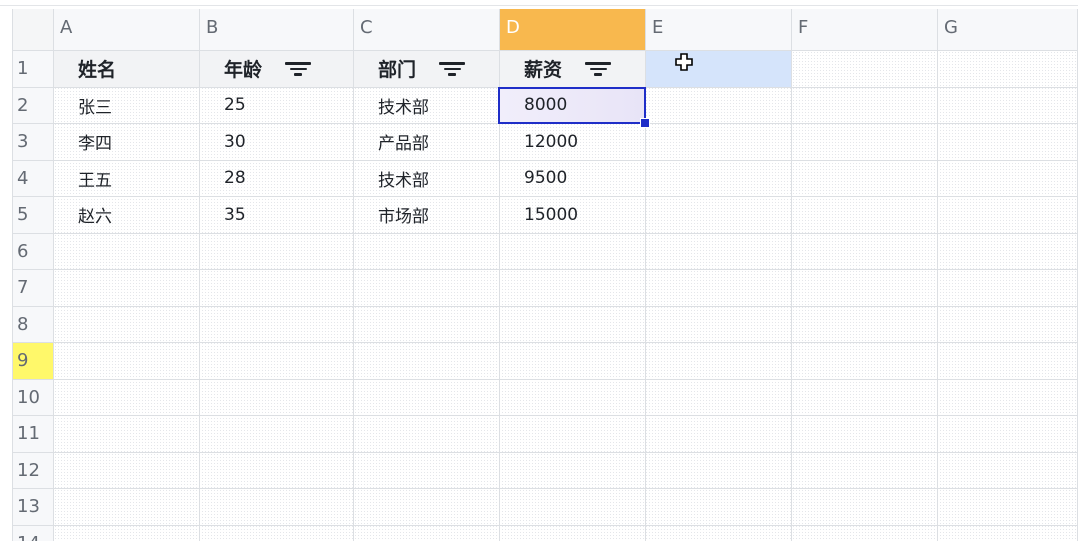 The width and height of the screenshot is (1078, 541). What do you see at coordinates (573, 142) in the screenshot?
I see `cell-d3: 12000` at bounding box center [573, 142].